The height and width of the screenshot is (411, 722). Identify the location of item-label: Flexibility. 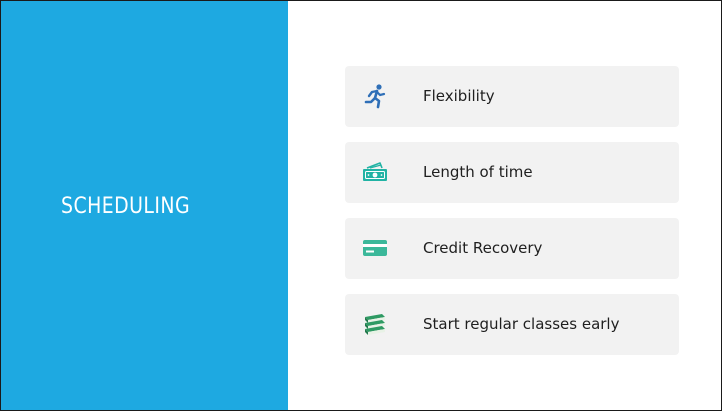
(459, 96).